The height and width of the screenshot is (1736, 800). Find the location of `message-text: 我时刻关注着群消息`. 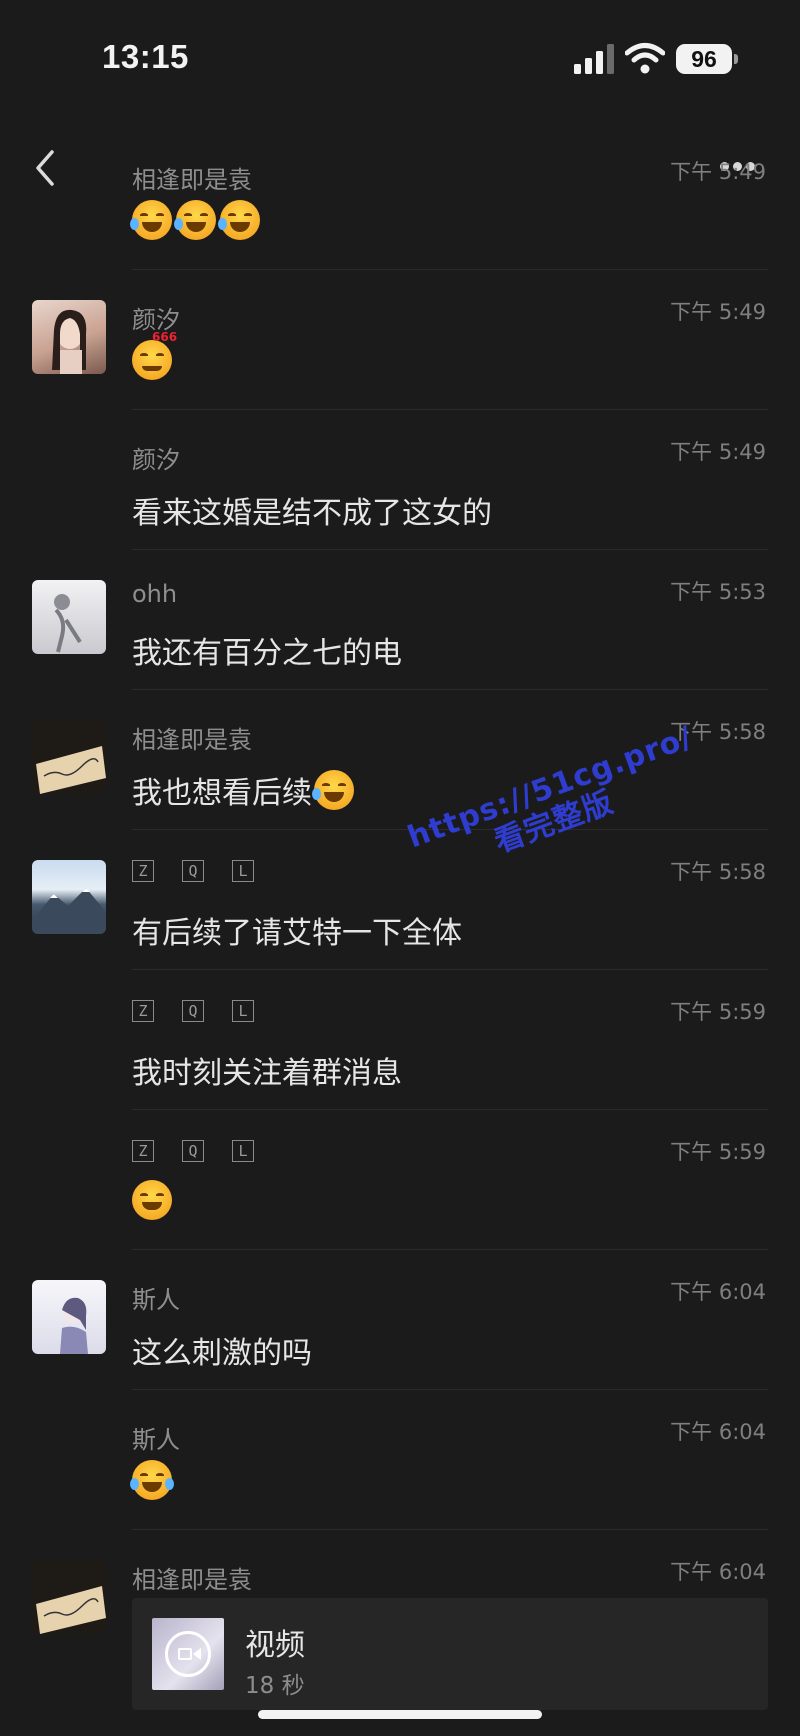

message-text: 我时刻关注着群消息 is located at coordinates (267, 1073).